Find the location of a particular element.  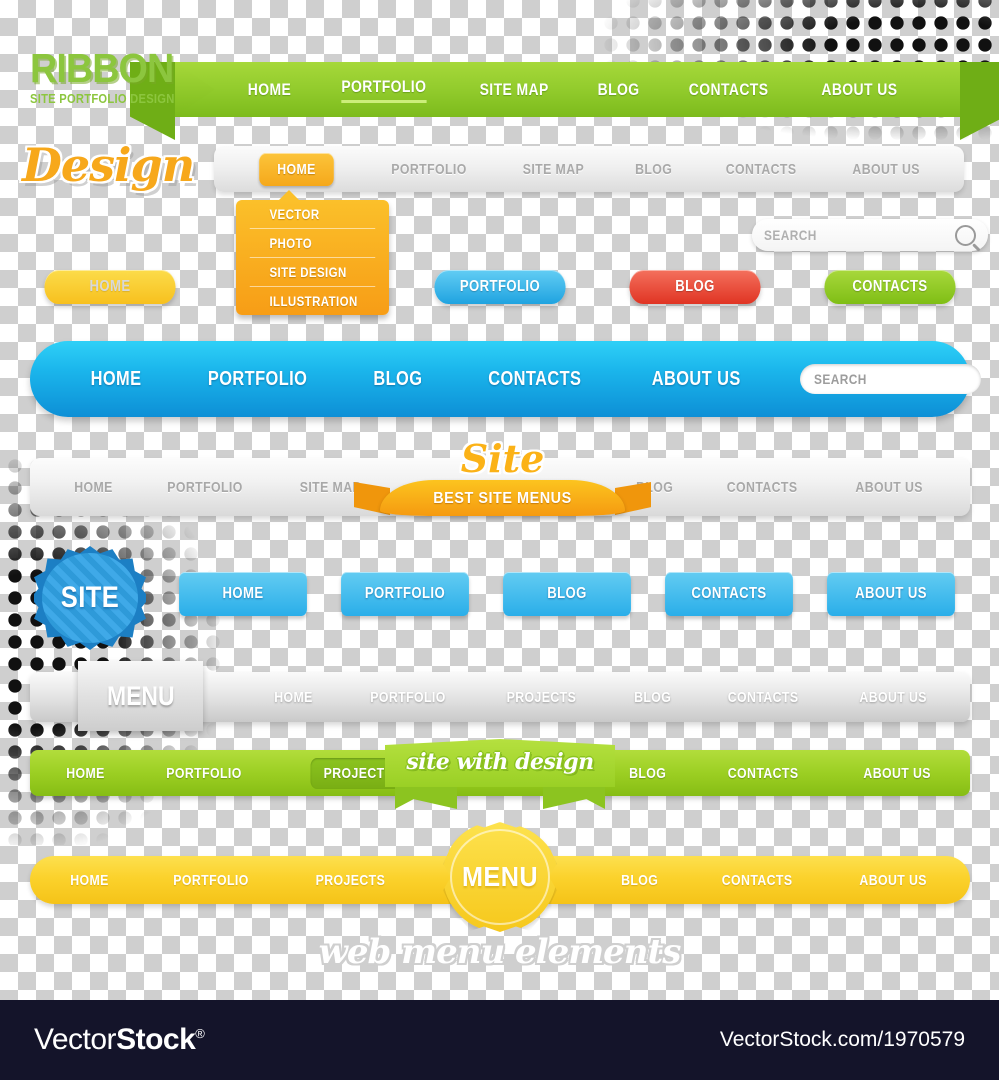

site-starburst-badge: SITE is located at coordinates (90, 598).